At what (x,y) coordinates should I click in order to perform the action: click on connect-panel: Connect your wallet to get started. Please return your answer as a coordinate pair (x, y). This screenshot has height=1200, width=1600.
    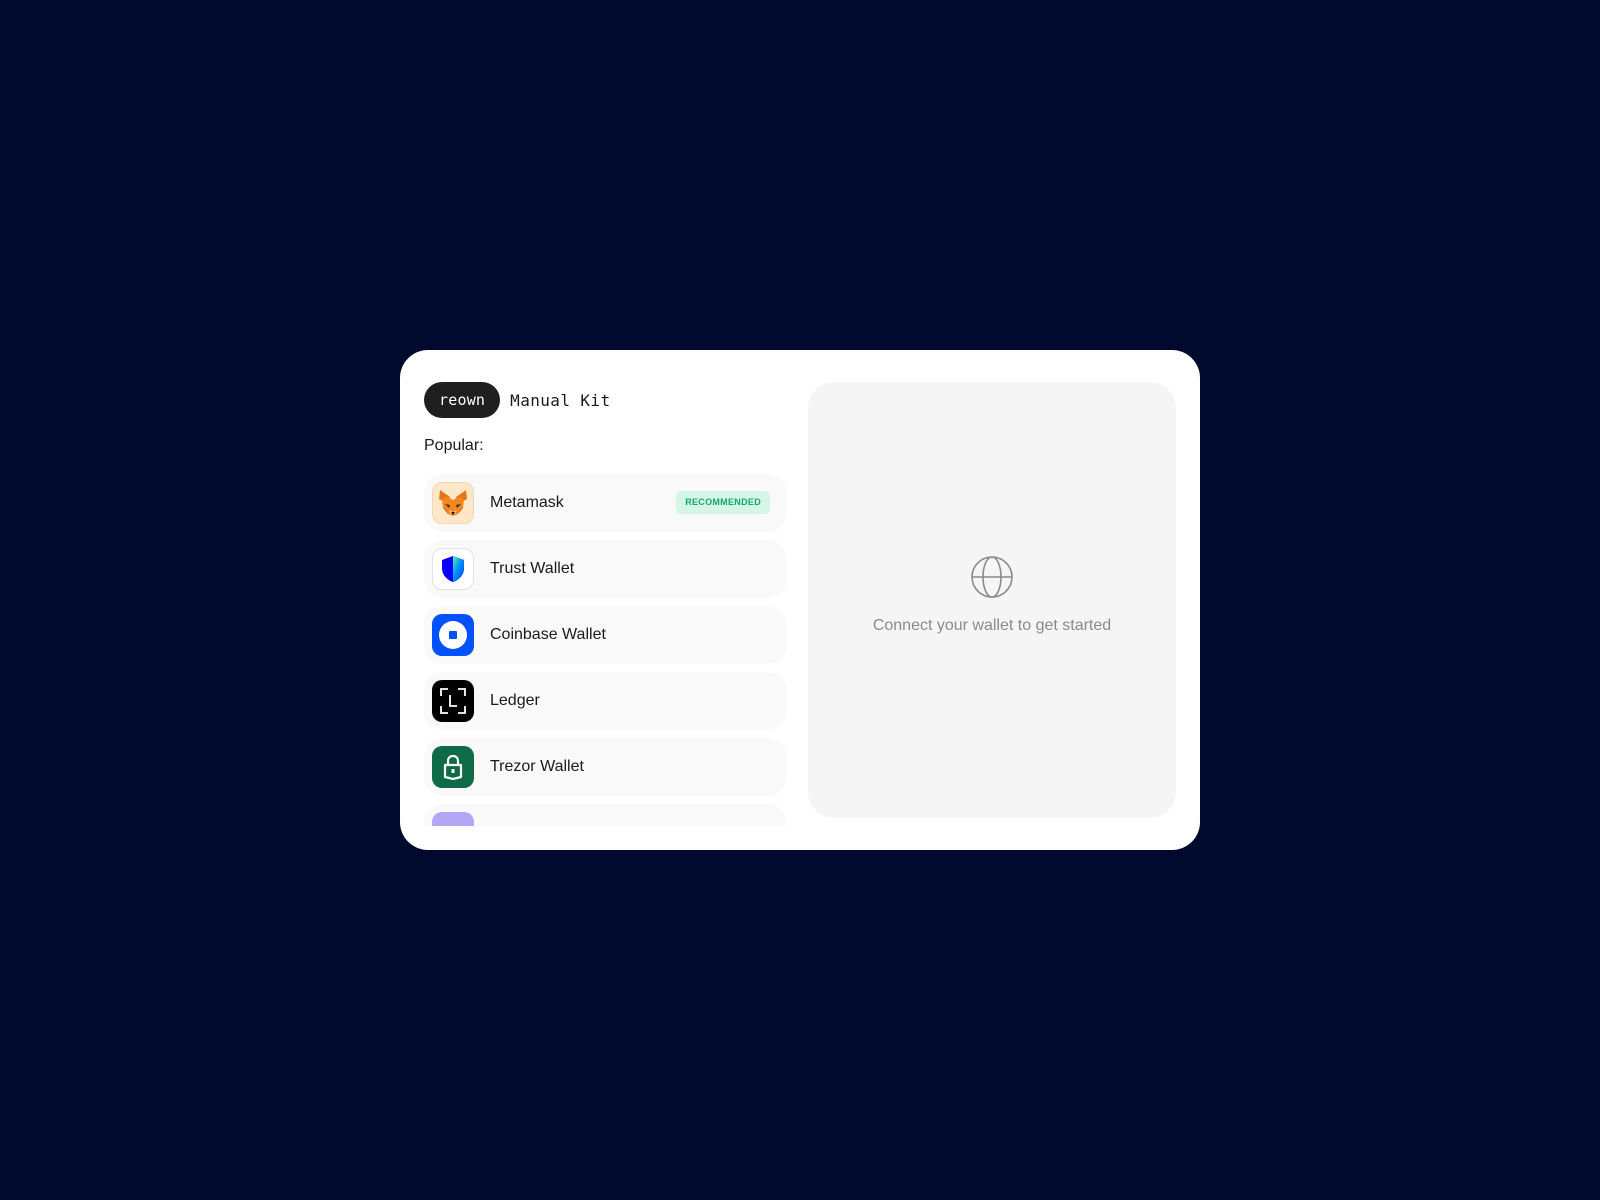
    Looking at the image, I should click on (992, 600).